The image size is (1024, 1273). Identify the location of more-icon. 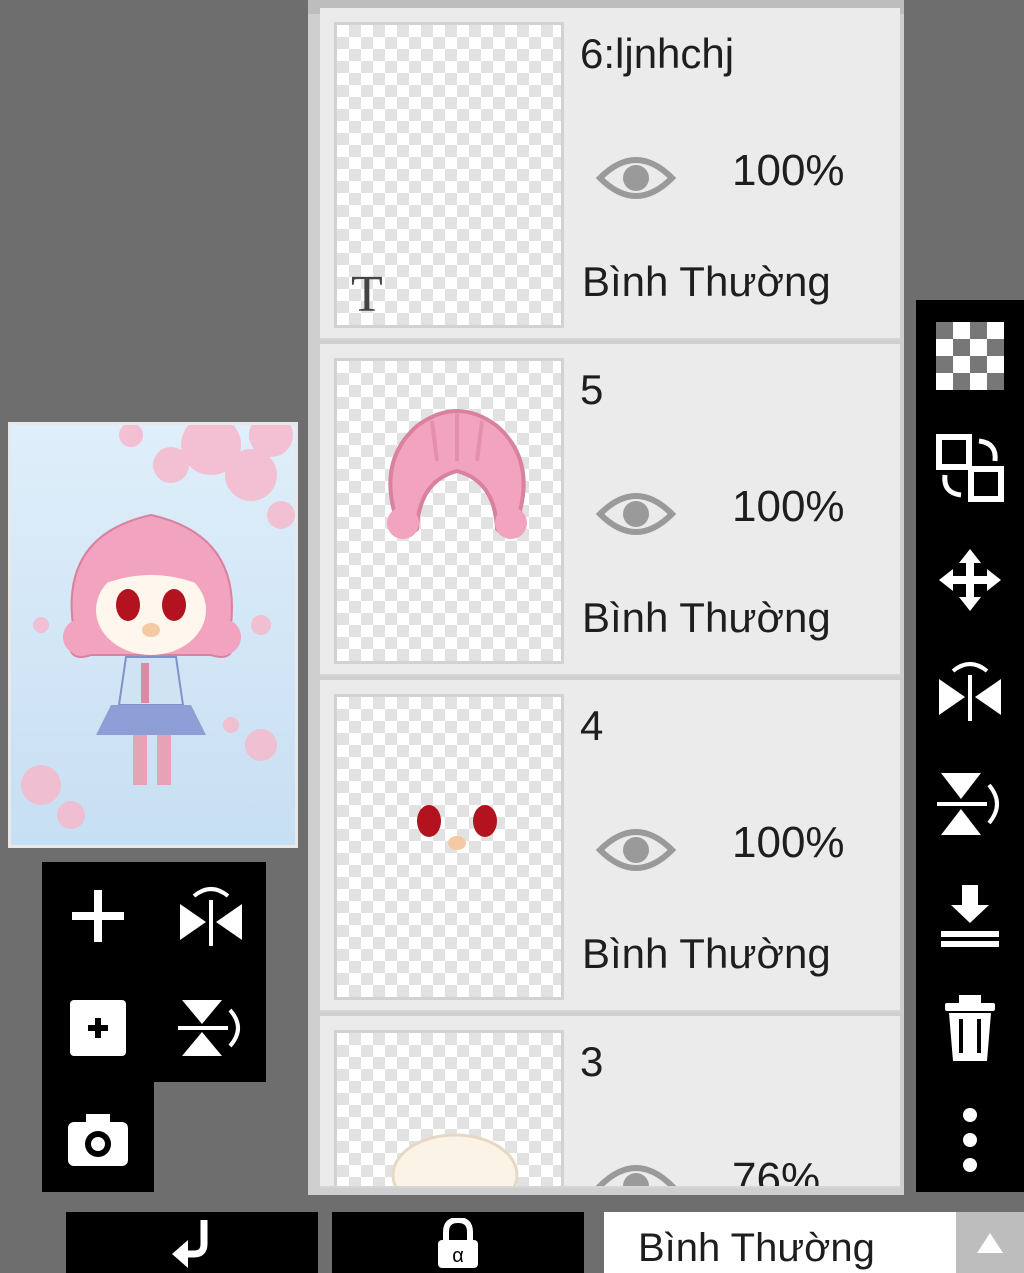
(970, 1140).